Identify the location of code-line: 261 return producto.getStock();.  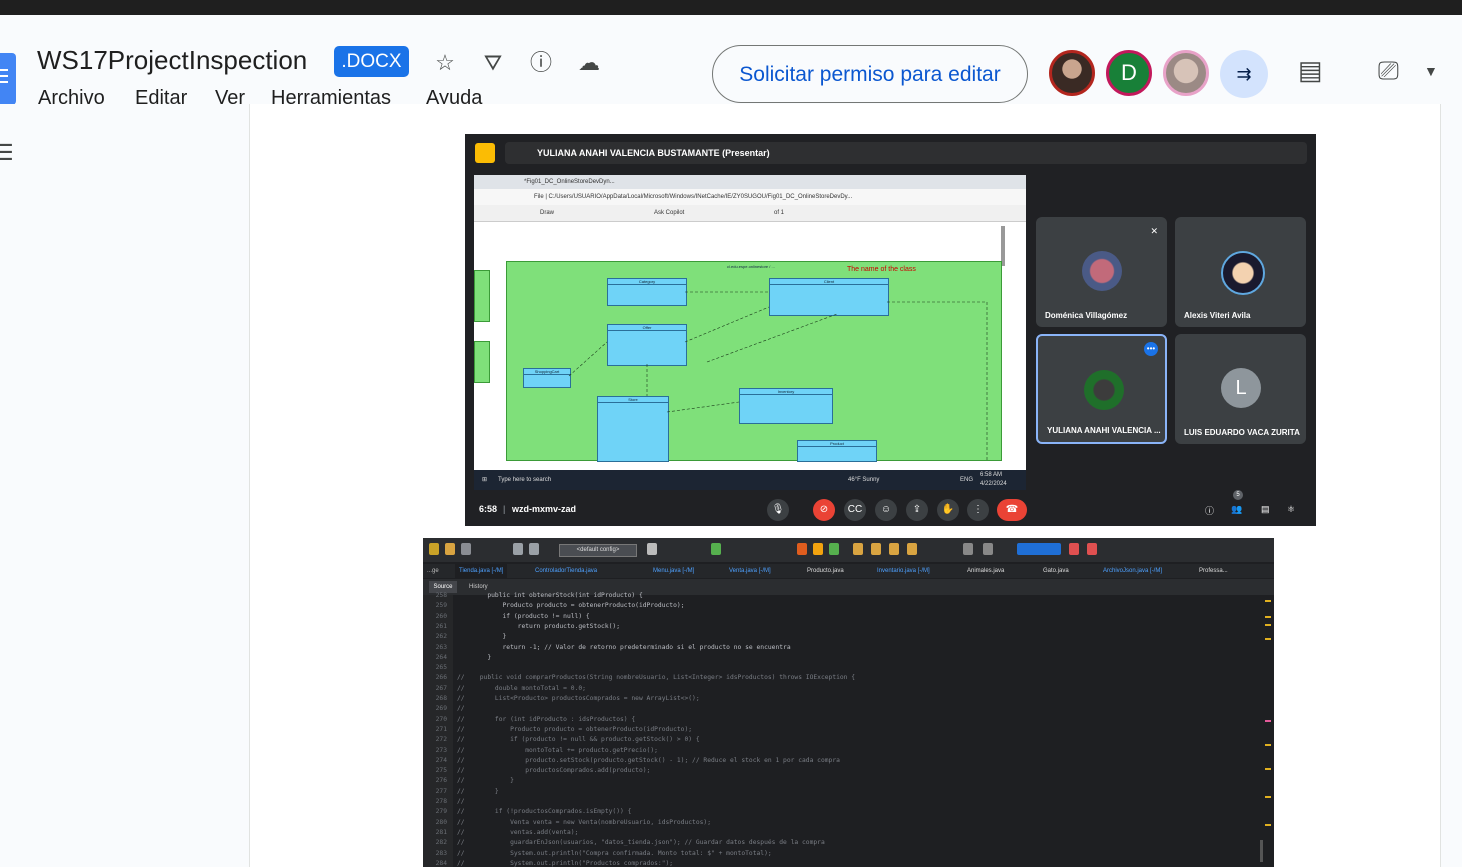
(521, 627).